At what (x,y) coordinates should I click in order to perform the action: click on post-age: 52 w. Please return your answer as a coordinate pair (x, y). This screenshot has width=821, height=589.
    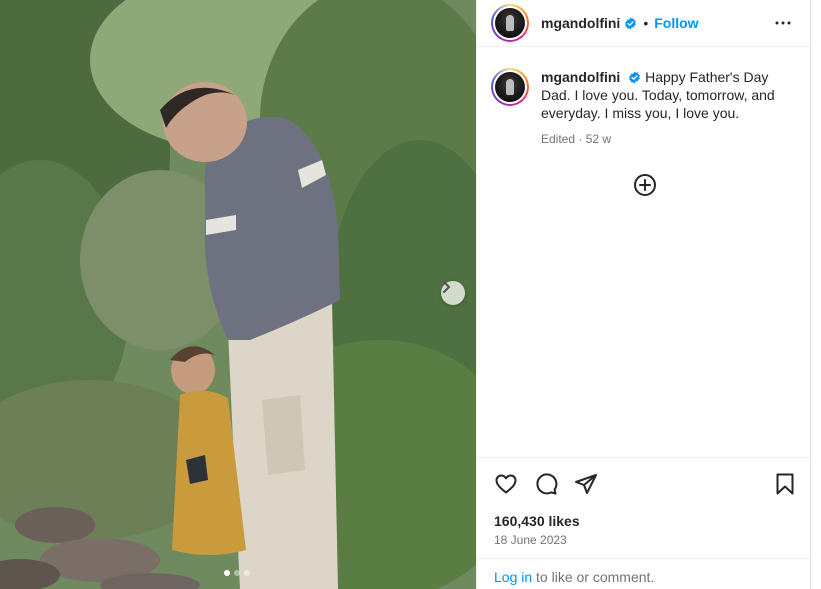
    Looking at the image, I should click on (598, 139).